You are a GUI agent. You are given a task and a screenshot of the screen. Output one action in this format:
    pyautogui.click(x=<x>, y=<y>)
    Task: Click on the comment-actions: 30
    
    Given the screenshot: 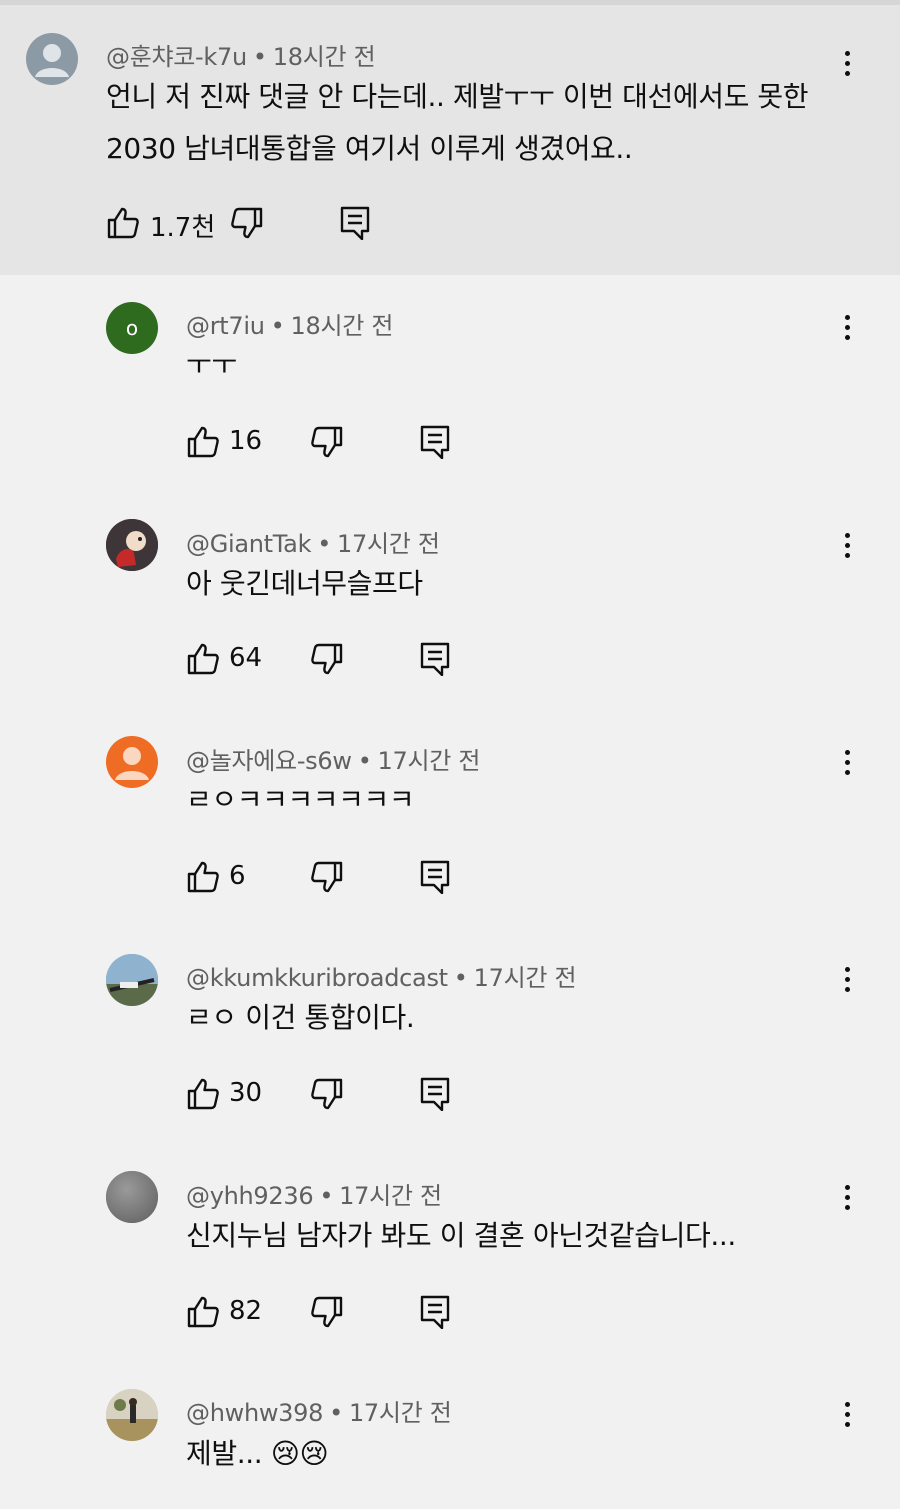 What is the action you would take?
    pyautogui.click(x=336, y=1094)
    